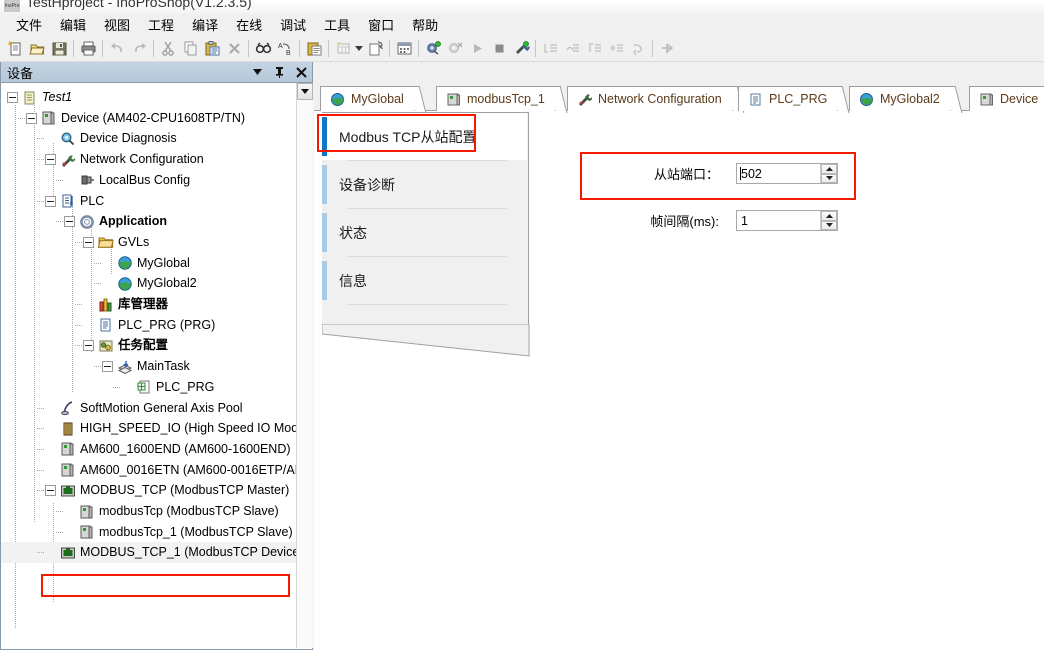 The width and height of the screenshot is (1044, 650). What do you see at coordinates (424, 136) in the screenshot?
I see `category-modbus-tcp-slave-config: Modbus TCP从站配置` at bounding box center [424, 136].